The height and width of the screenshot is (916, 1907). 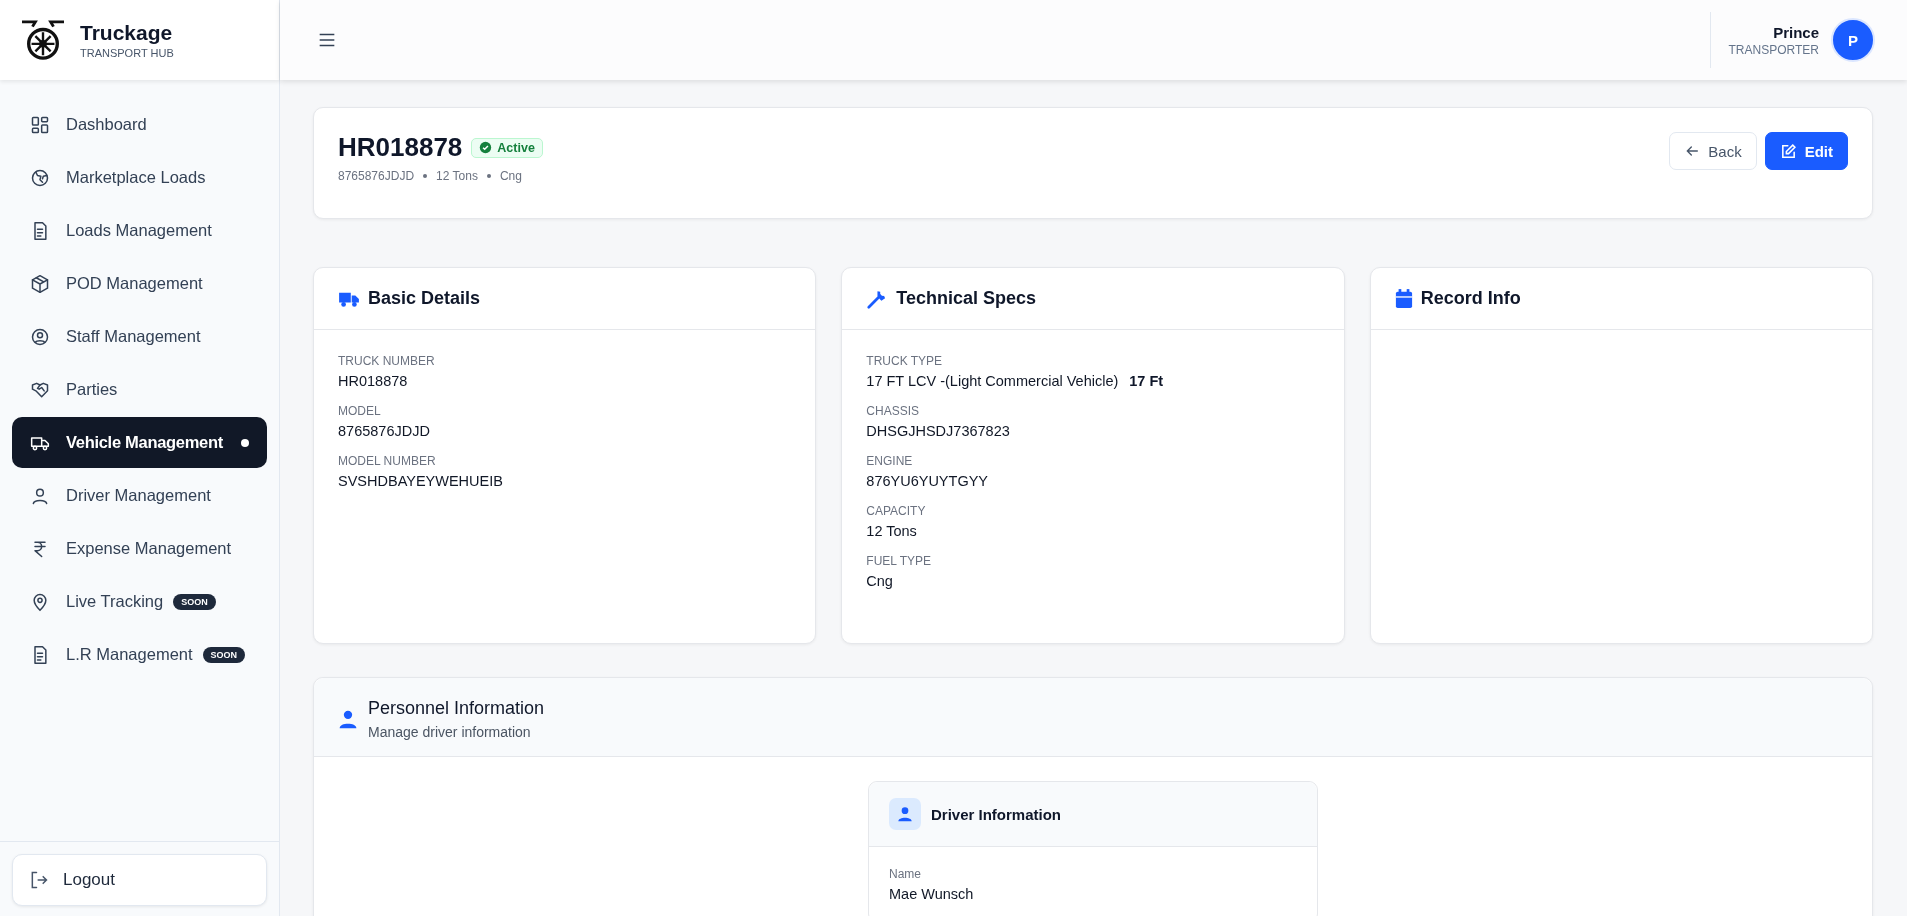 I want to click on vehicle-meta: Cng, so click(x=510, y=176).